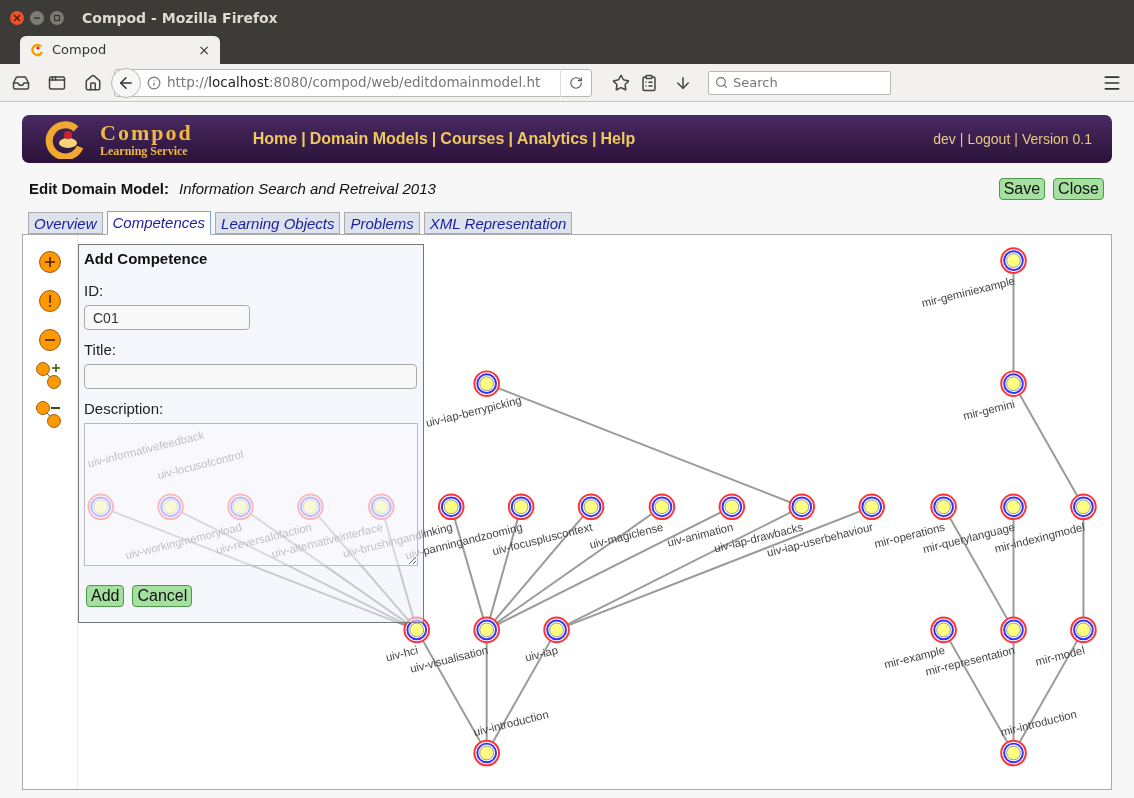 The image size is (1134, 798). Describe the element at coordinates (50, 340) in the screenshot. I see `remove-icon` at that location.